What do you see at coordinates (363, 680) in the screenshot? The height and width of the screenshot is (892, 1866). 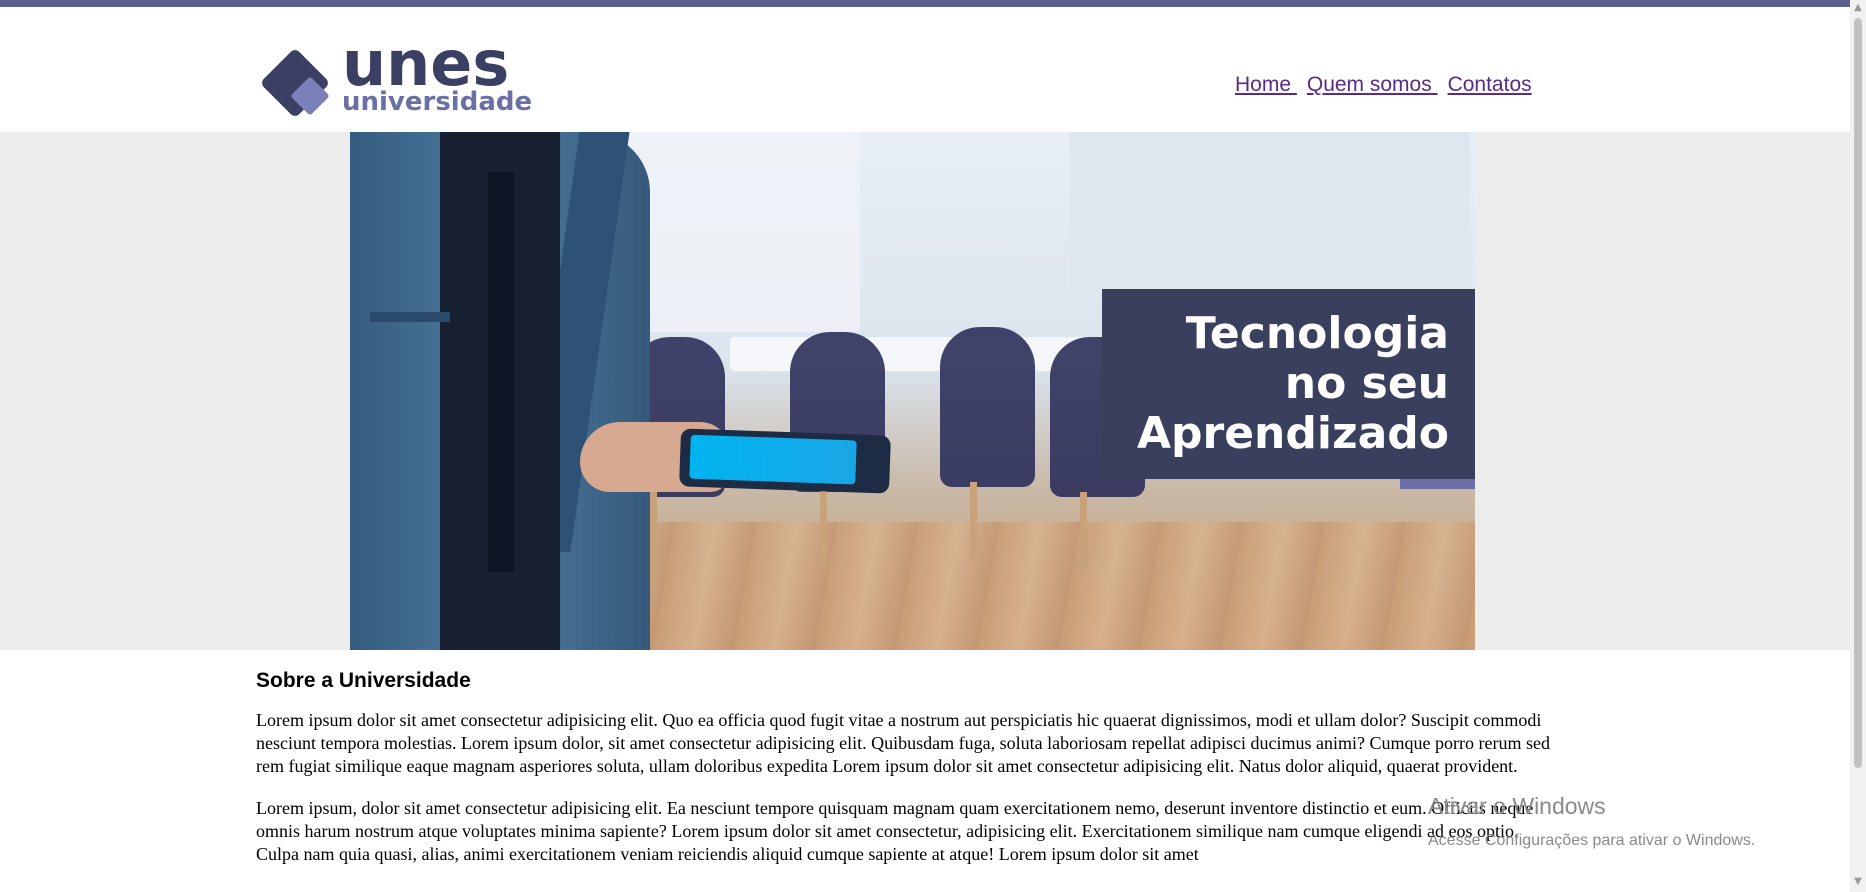 I see `section-title: Sobre a Universidade` at bounding box center [363, 680].